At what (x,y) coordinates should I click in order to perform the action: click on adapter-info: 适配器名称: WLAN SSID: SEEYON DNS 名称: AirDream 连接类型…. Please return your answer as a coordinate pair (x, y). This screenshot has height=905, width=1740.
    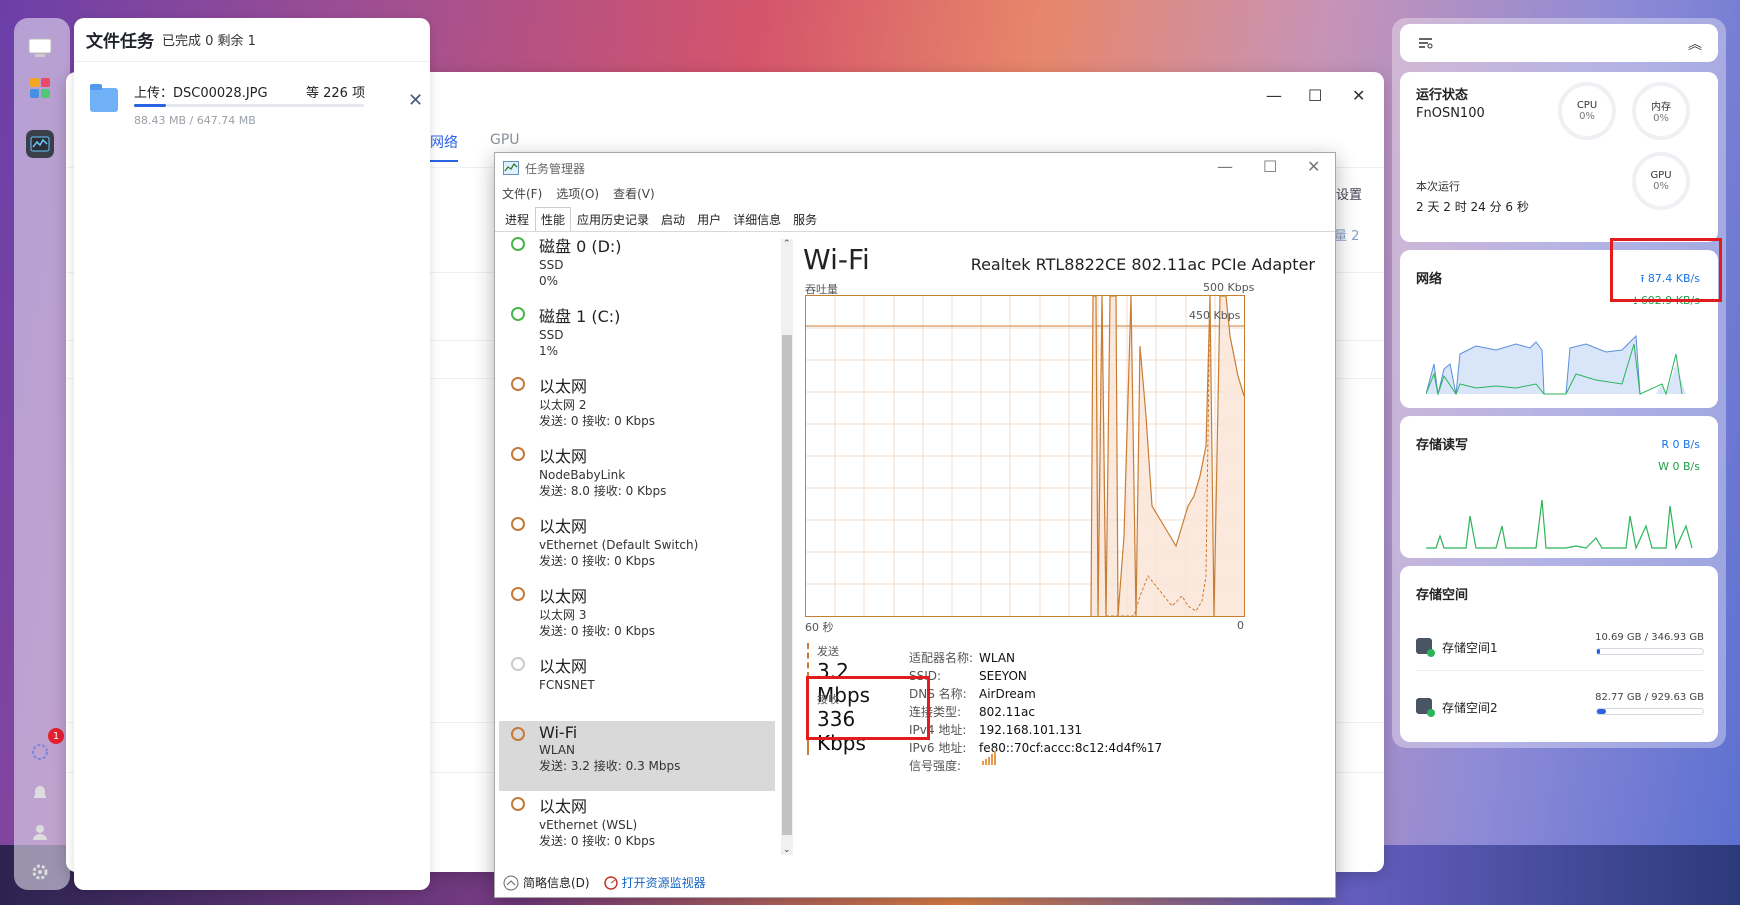
    Looking at the image, I should click on (1035, 712).